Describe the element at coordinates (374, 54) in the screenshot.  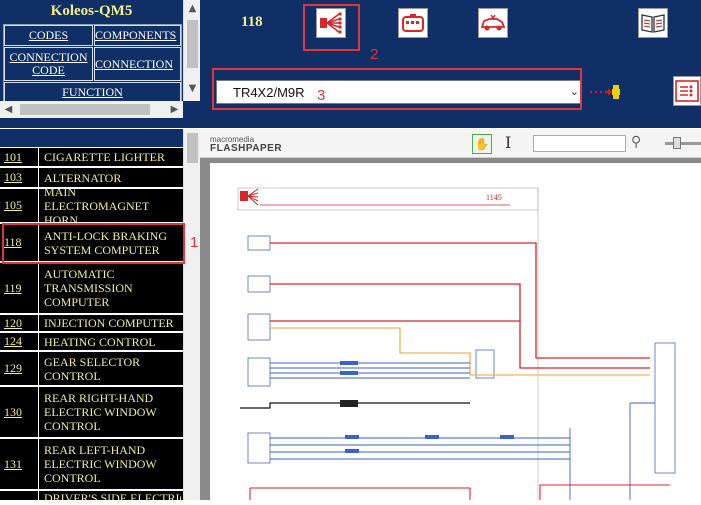
I see `annotation-label-2: 2` at that location.